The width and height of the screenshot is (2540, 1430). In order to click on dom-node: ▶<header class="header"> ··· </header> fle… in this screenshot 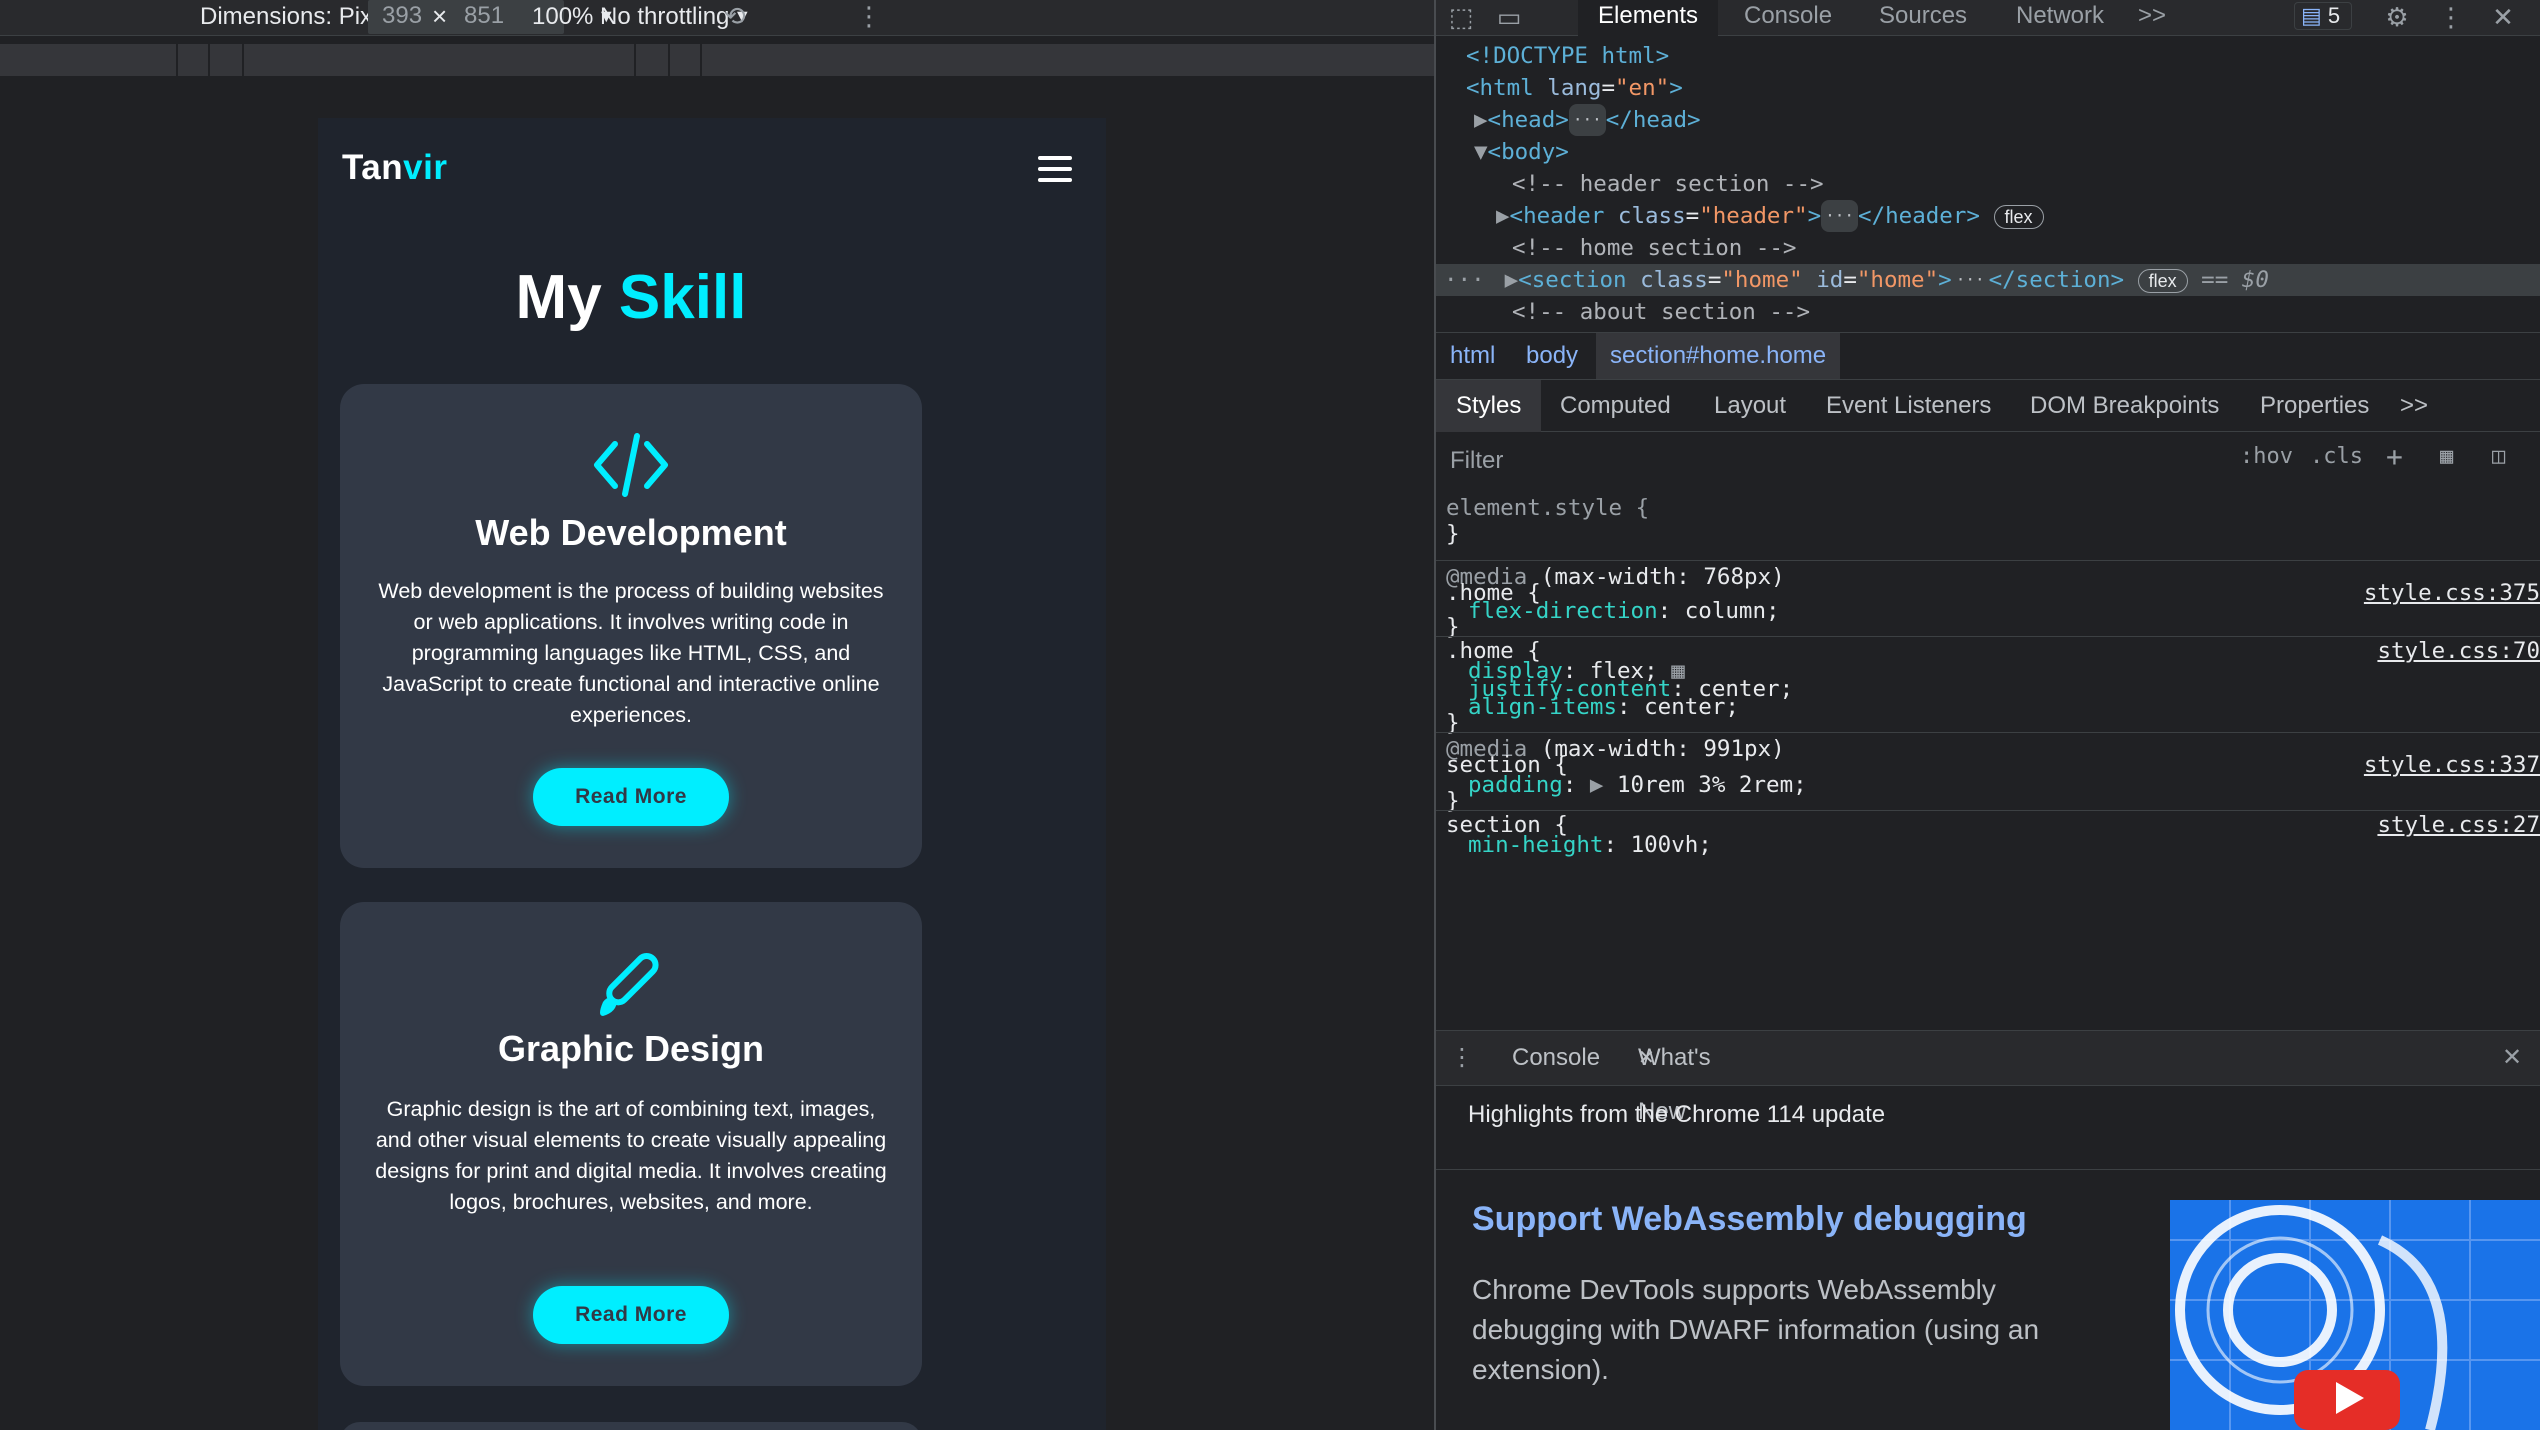, I will do `click(1988, 216)`.